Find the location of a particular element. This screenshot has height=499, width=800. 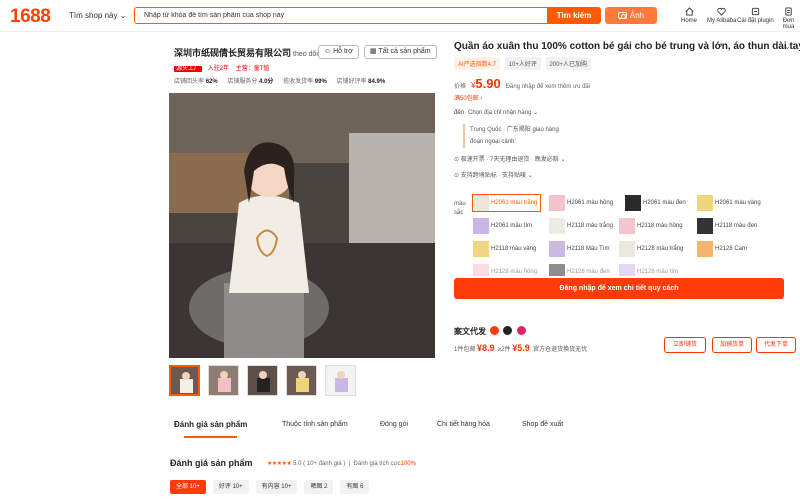

nav-my-alibaba-label: My Alibaba is located at coordinates (722, 21).